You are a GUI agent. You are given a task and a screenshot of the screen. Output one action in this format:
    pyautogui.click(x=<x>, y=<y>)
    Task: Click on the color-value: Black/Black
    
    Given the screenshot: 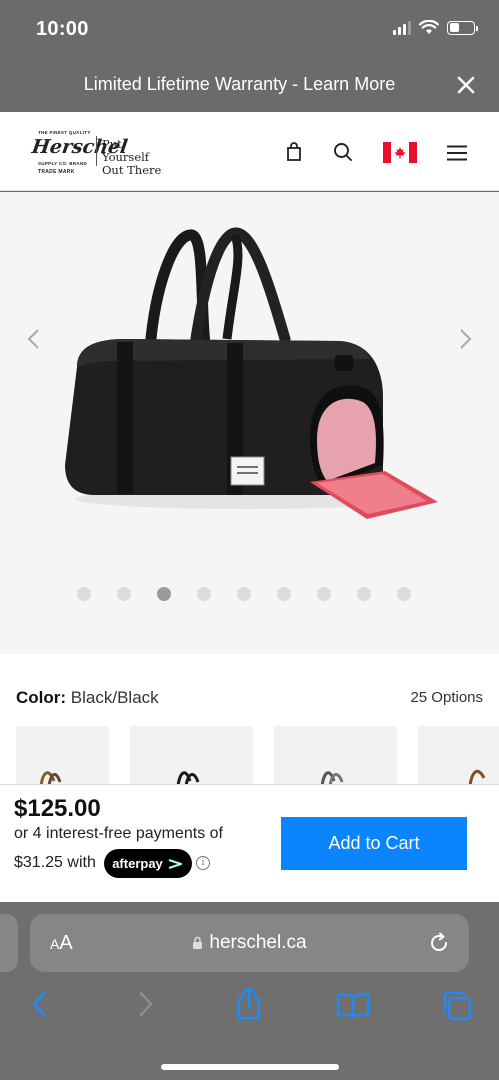 What is the action you would take?
    pyautogui.click(x=114, y=697)
    